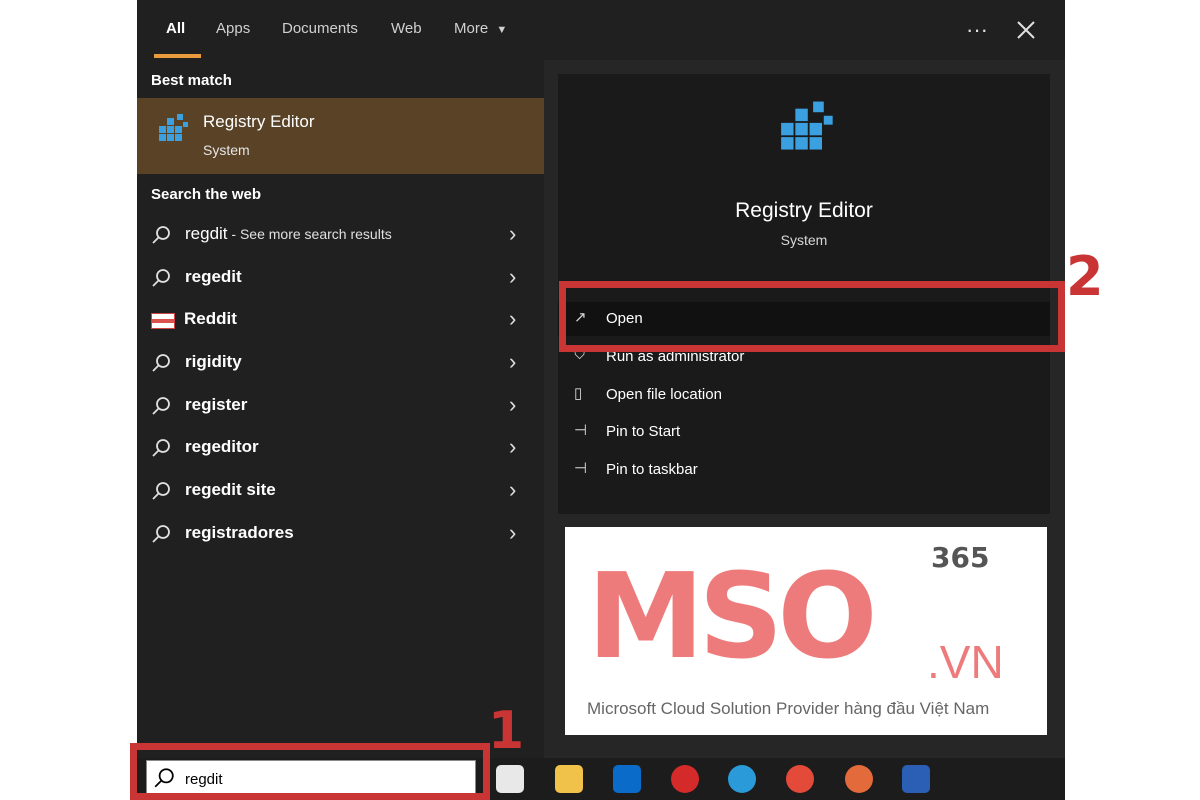 This screenshot has height=800, width=1200. Describe the element at coordinates (163, 321) in the screenshot. I see `reddit-logo-icon` at that location.